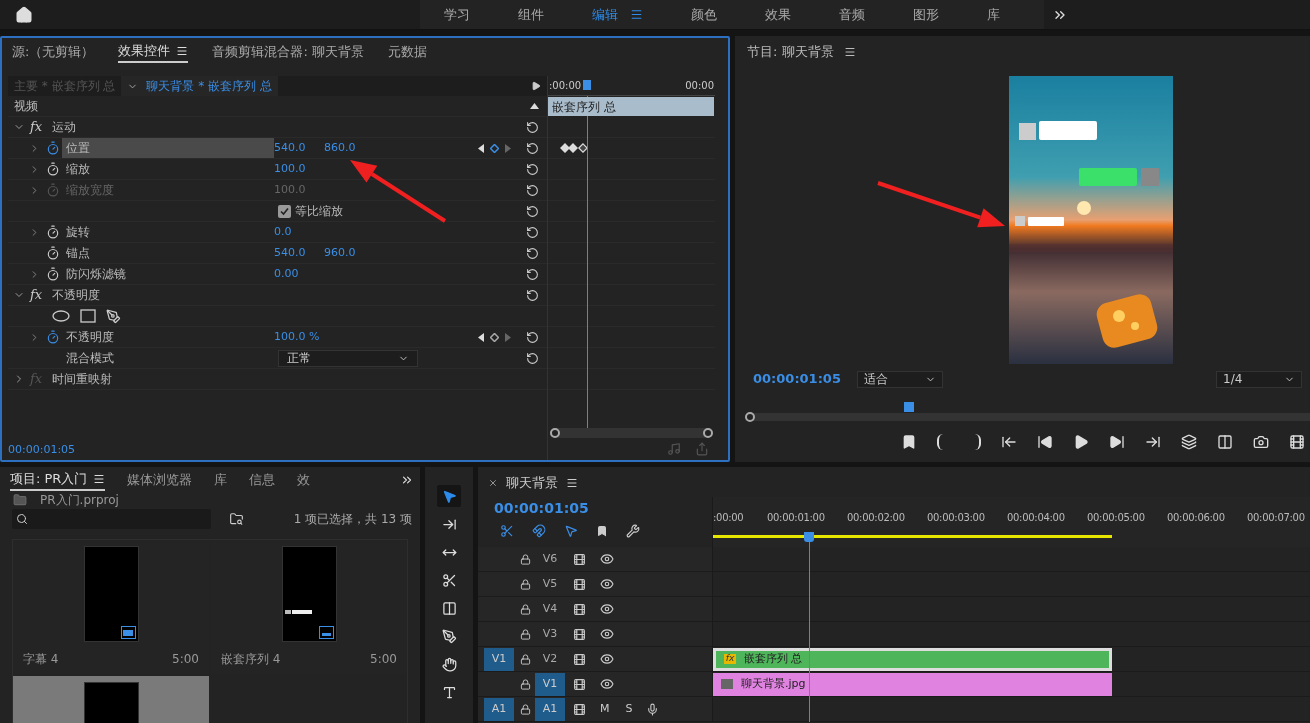  I want to click on panel-title: 节目: 聊天背景, so click(790, 52).